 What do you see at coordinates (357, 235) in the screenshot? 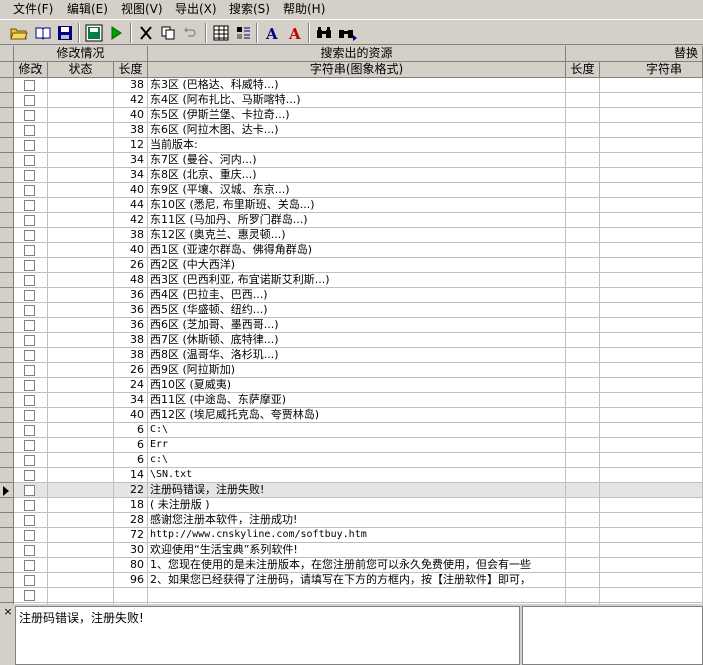
I see `string-cell: 东12区 (奥克兰、惠灵顿...)` at bounding box center [357, 235].